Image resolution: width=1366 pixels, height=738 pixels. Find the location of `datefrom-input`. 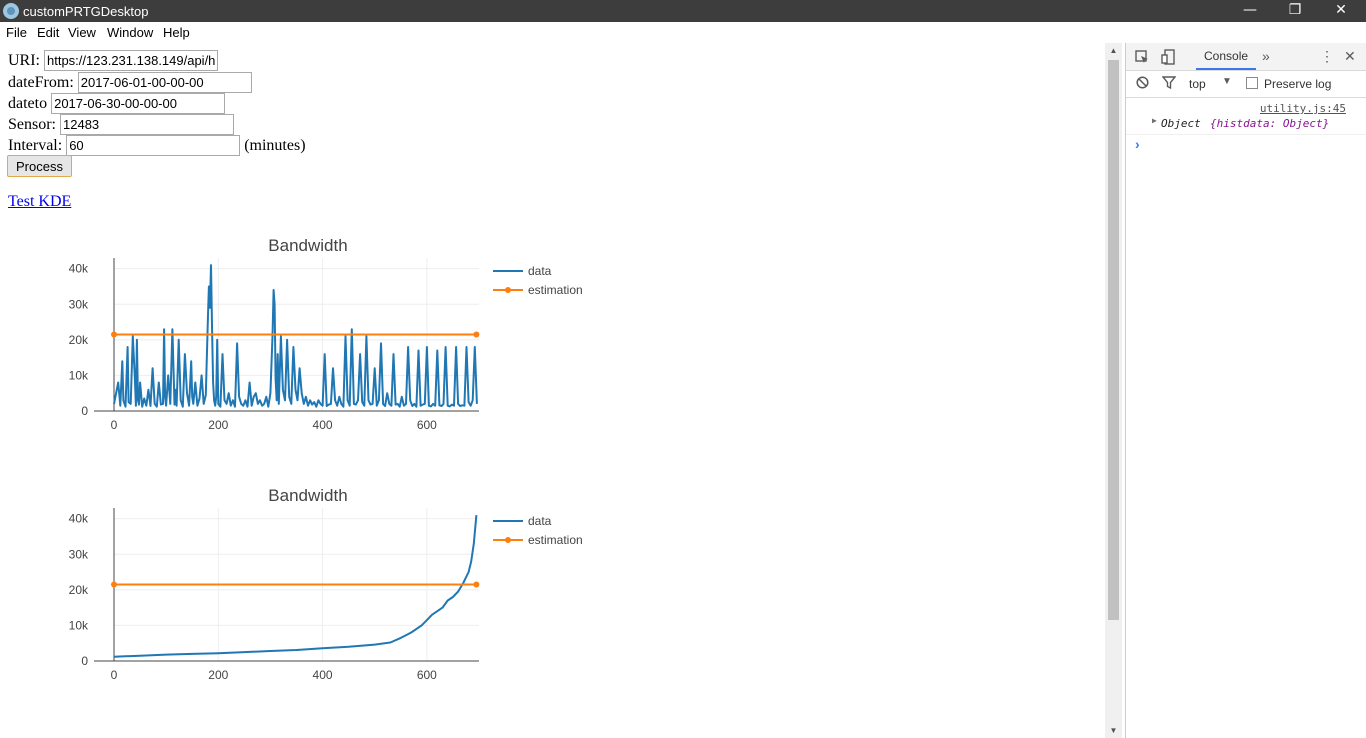

datefrom-input is located at coordinates (164, 82).